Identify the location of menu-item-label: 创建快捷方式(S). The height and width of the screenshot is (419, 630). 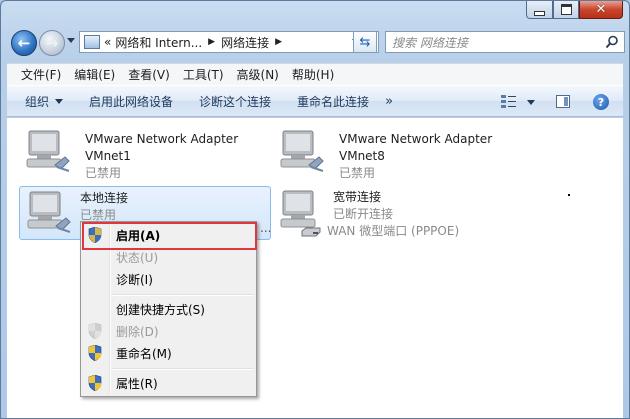
(160, 309).